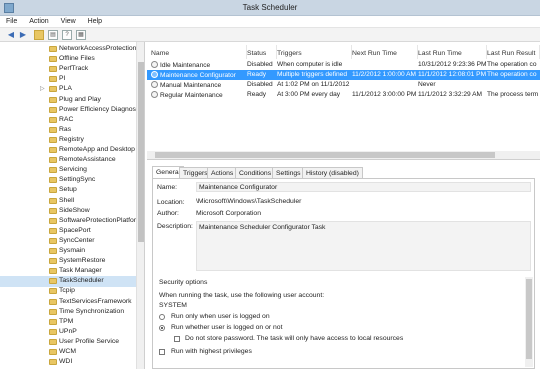  I want to click on task-next-cell: 11/2/2012 1:00:00 AM, so click(385, 74).